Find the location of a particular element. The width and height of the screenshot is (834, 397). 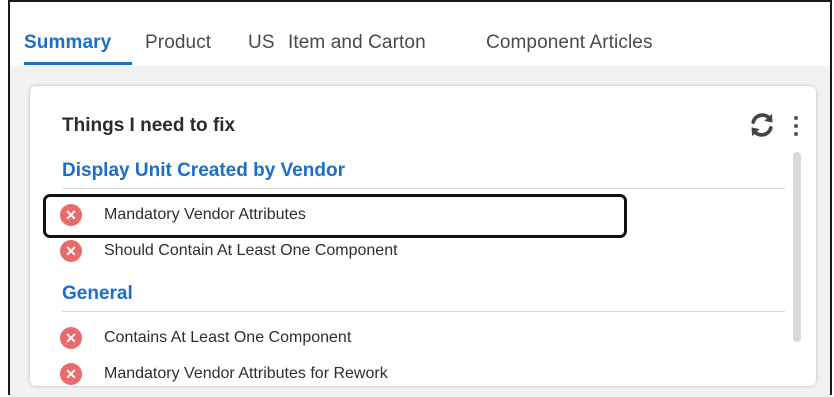

item-label: Mandatory Vendor Attributes for Rework is located at coordinates (246, 373).